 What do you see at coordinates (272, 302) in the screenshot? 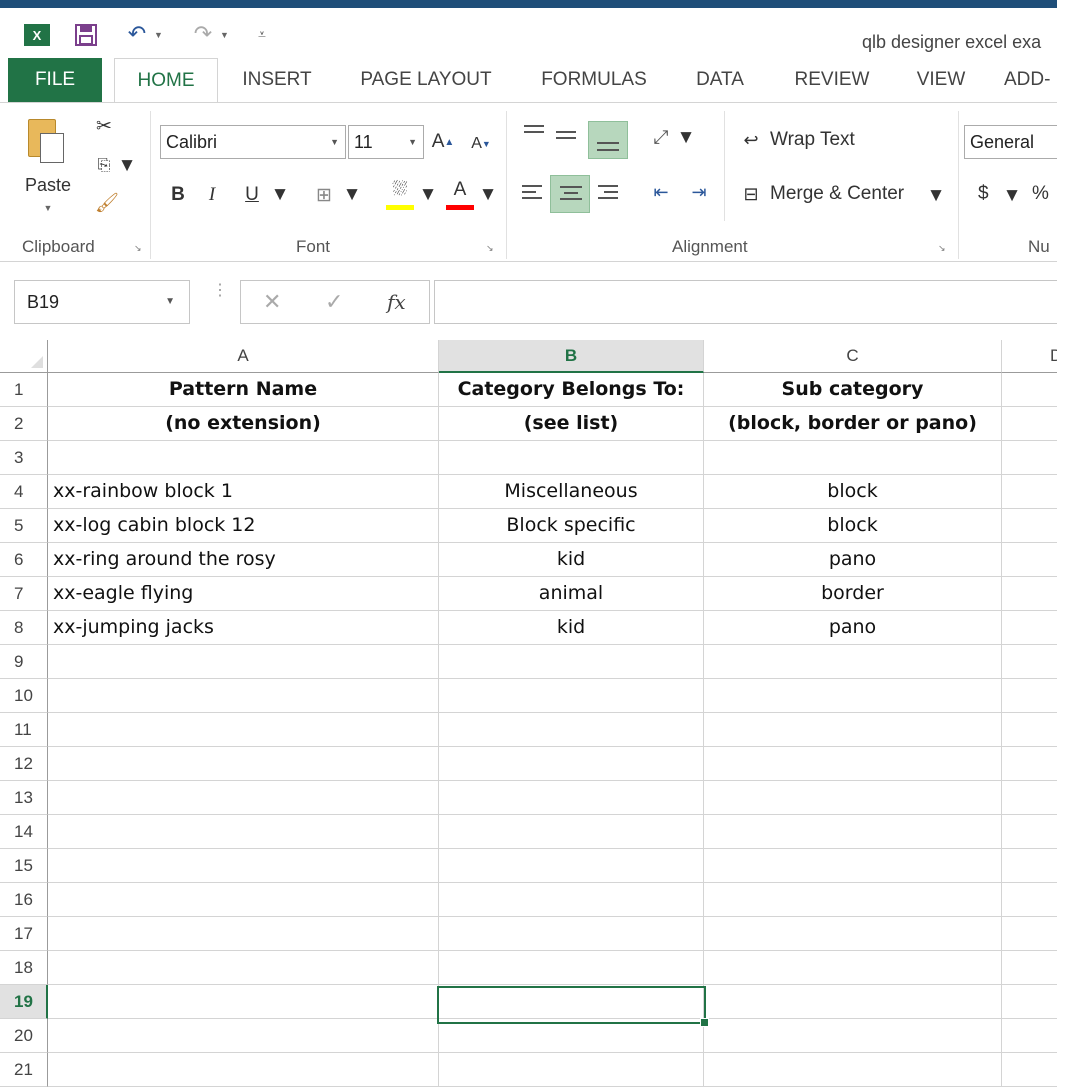
I see `cancel-icon: ✕` at bounding box center [272, 302].